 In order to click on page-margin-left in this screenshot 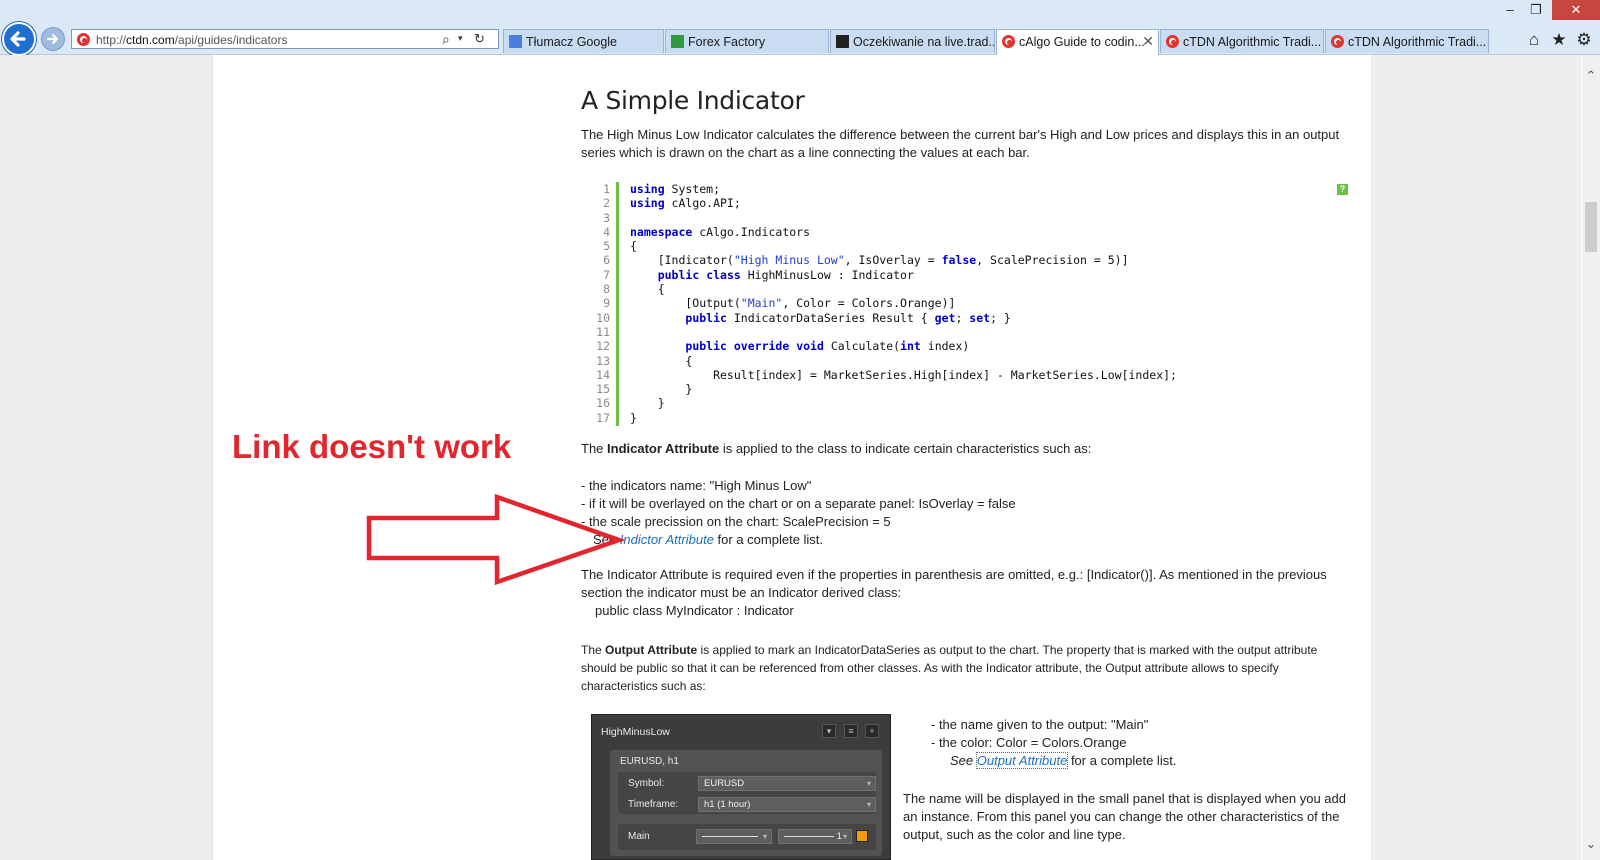, I will do `click(106, 457)`.